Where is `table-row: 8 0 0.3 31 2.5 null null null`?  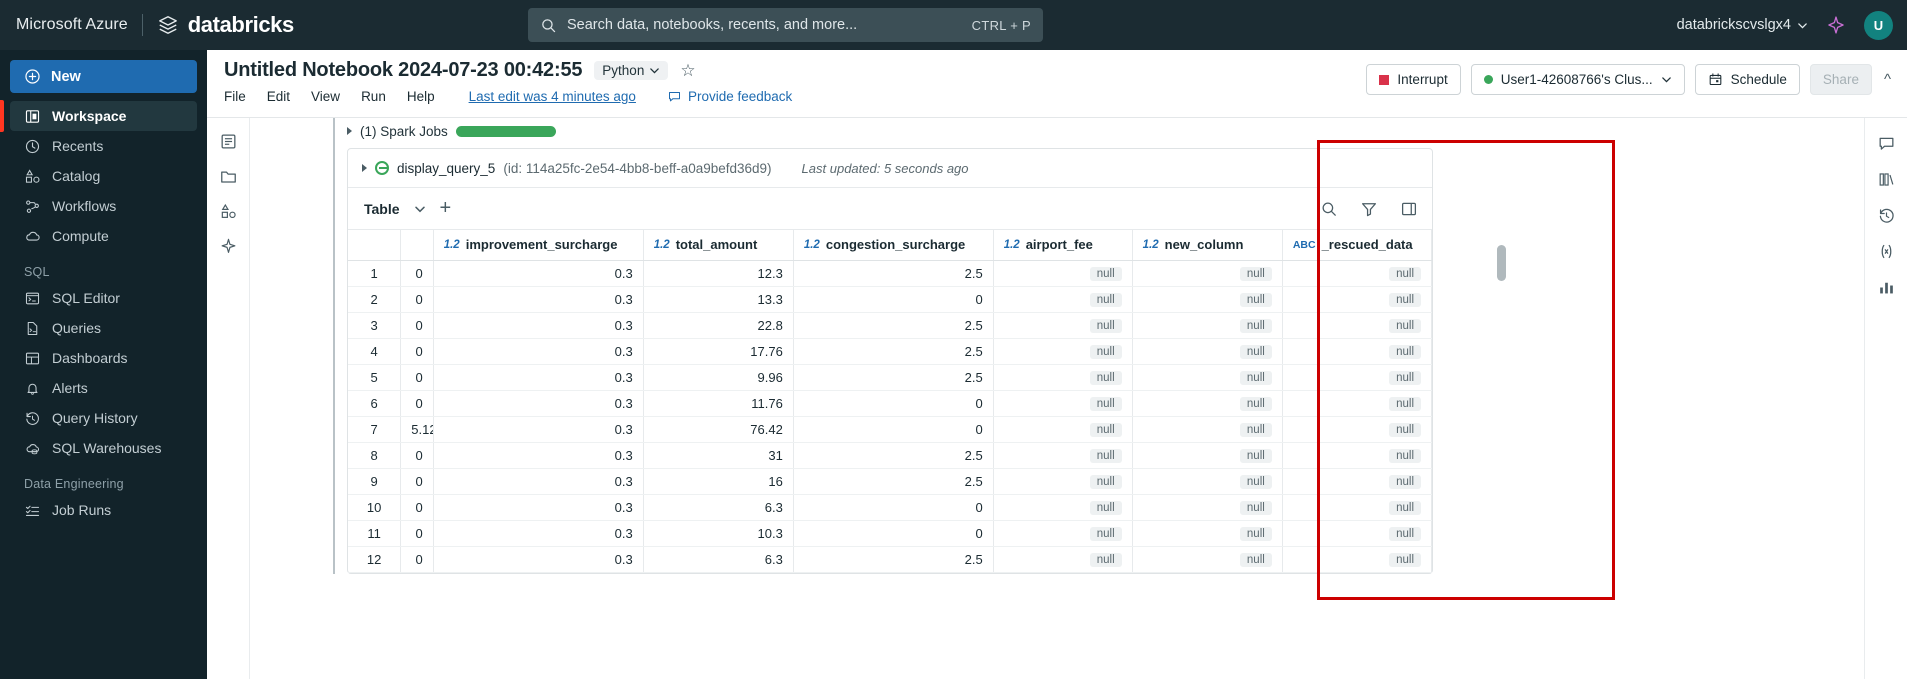
table-row: 8 0 0.3 31 2.5 null null null is located at coordinates (890, 455).